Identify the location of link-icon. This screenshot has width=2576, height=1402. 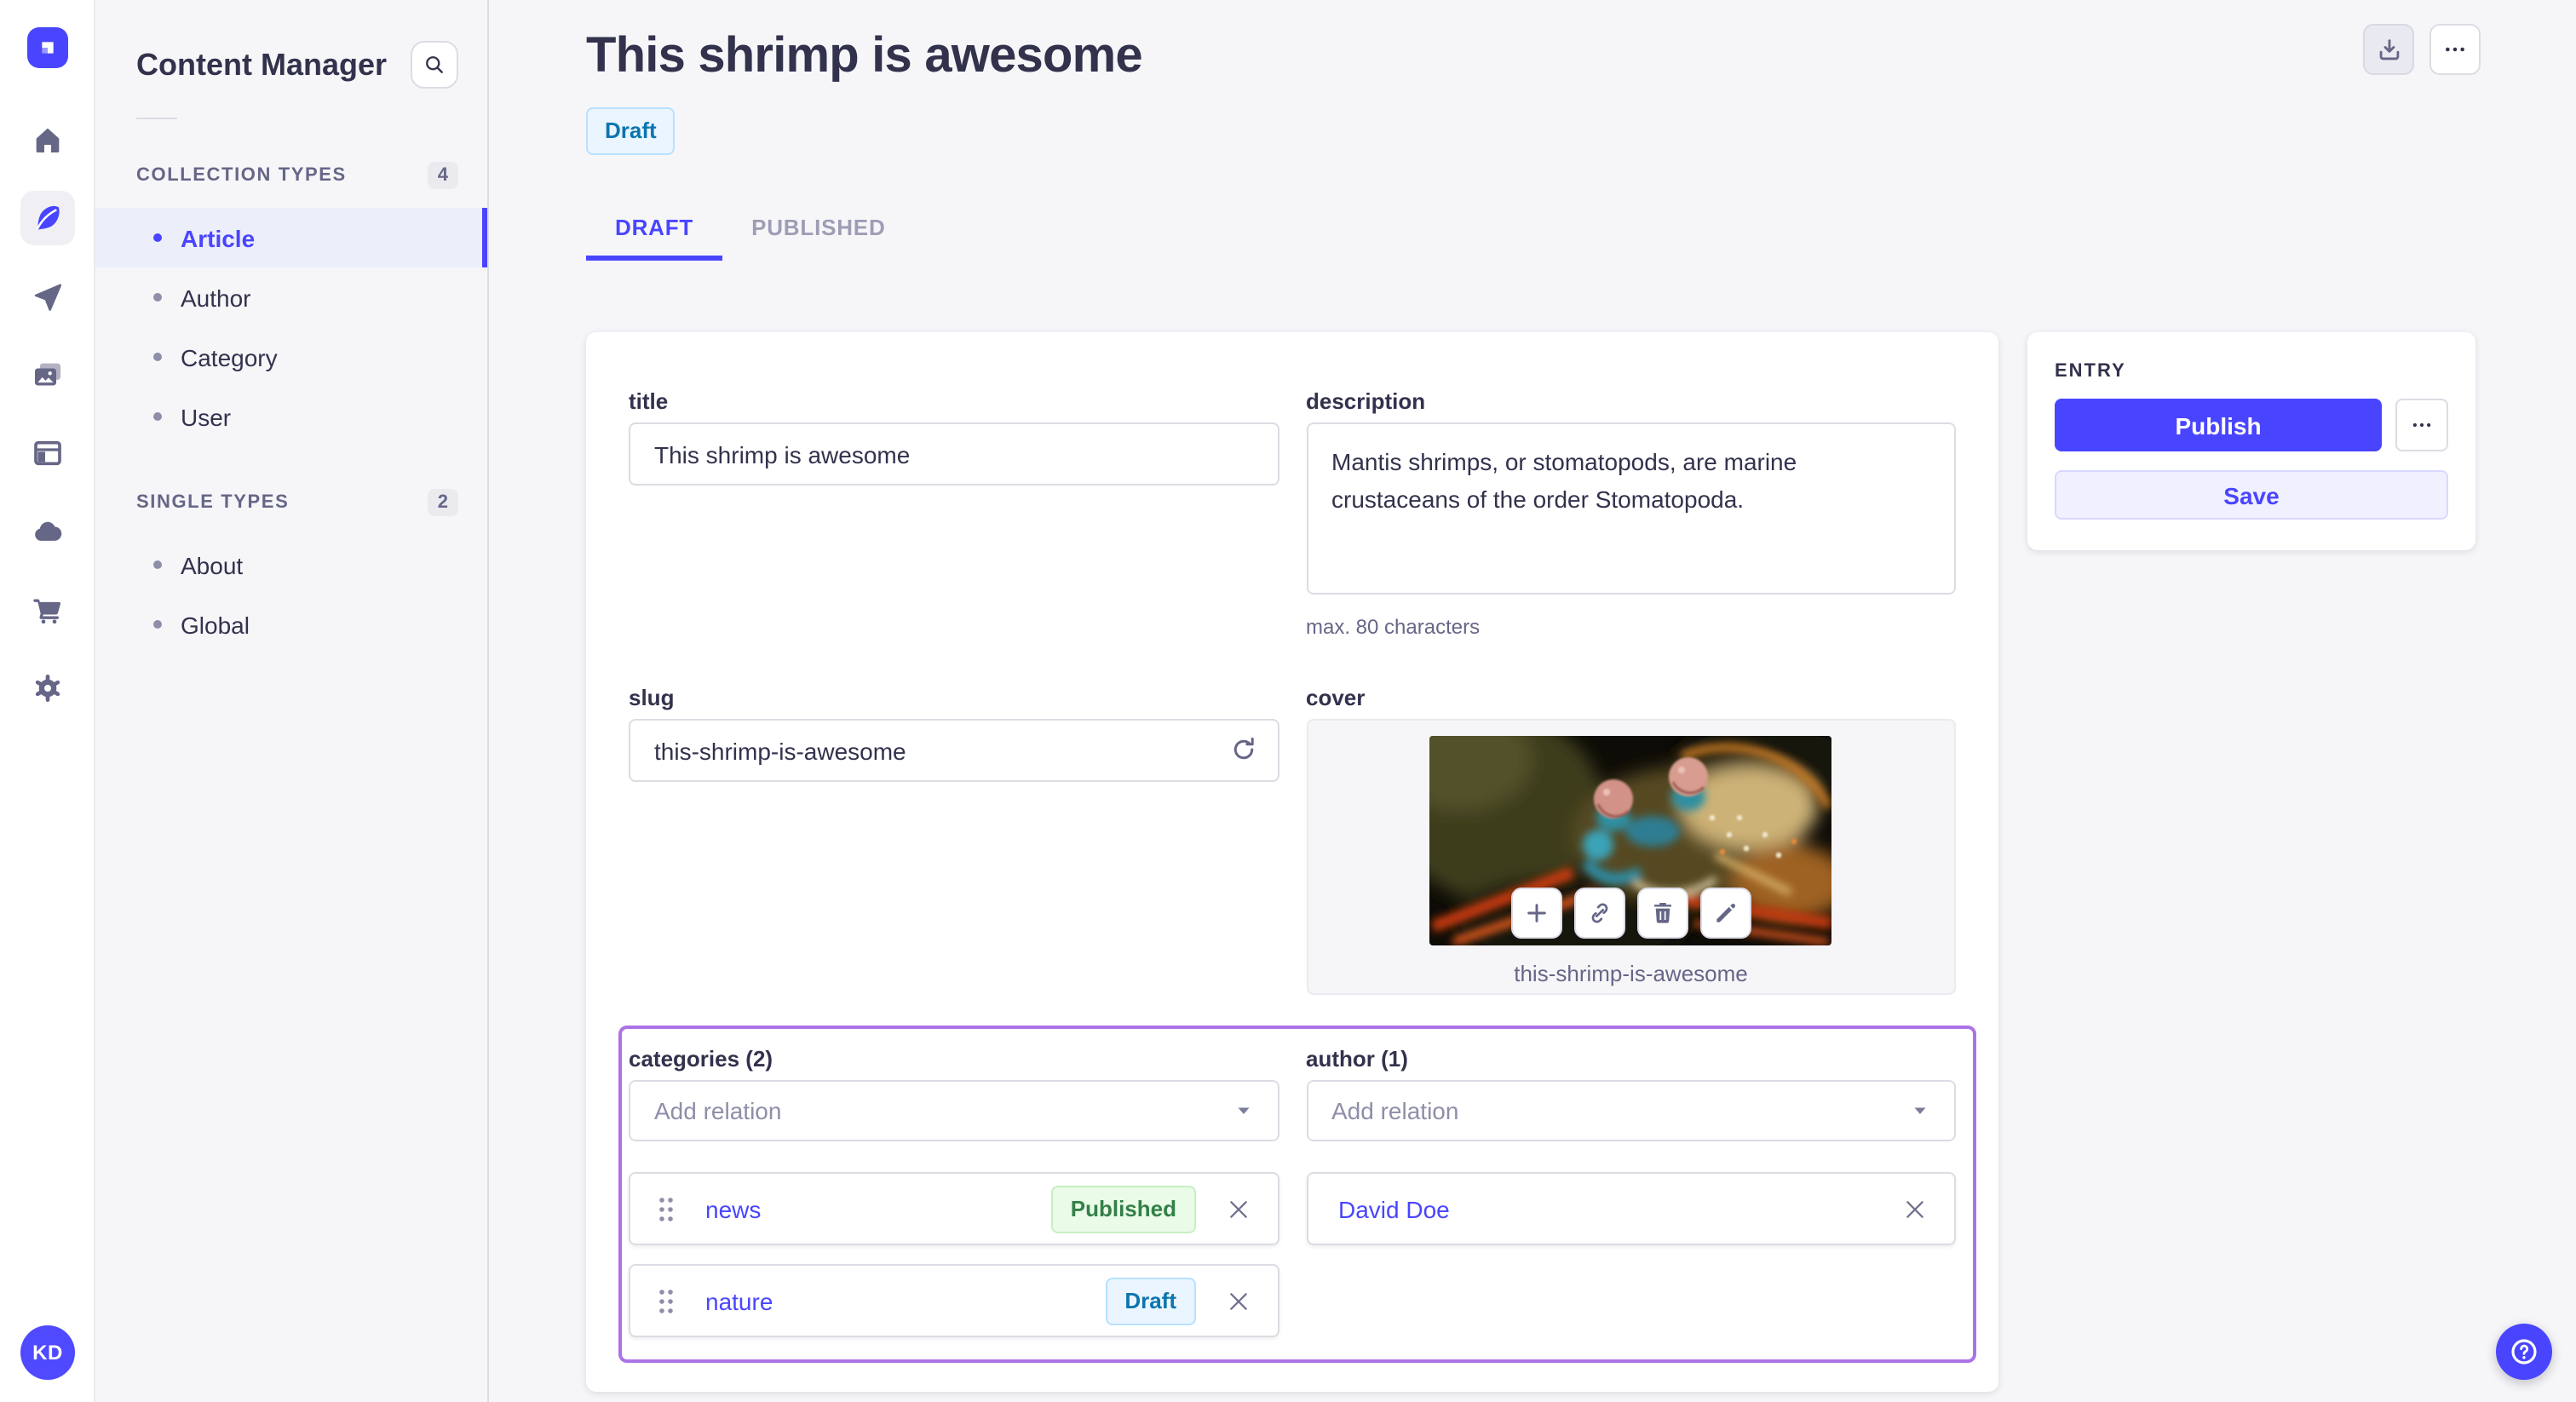
(1599, 913).